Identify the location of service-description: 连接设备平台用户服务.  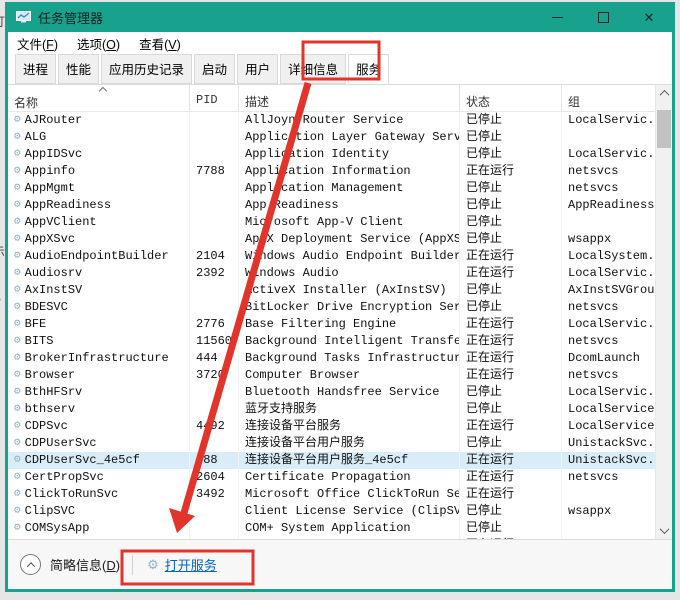
(349, 443).